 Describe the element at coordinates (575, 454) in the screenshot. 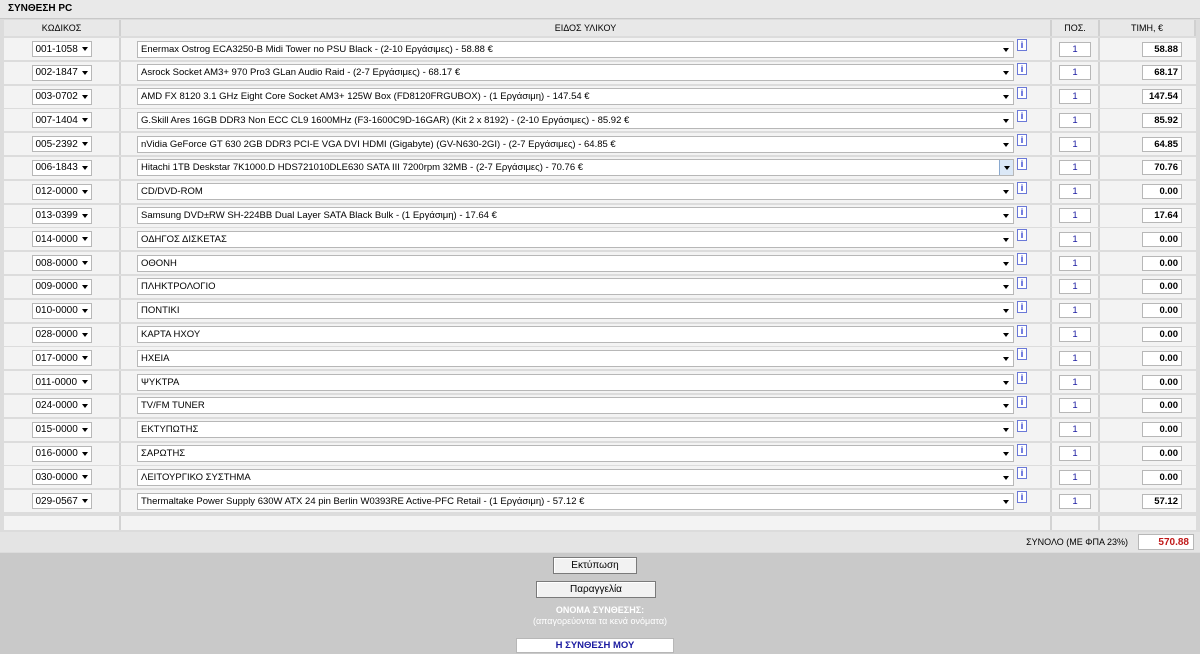

I see `item-select: ΣΑΡΩΤΗΣ` at that location.